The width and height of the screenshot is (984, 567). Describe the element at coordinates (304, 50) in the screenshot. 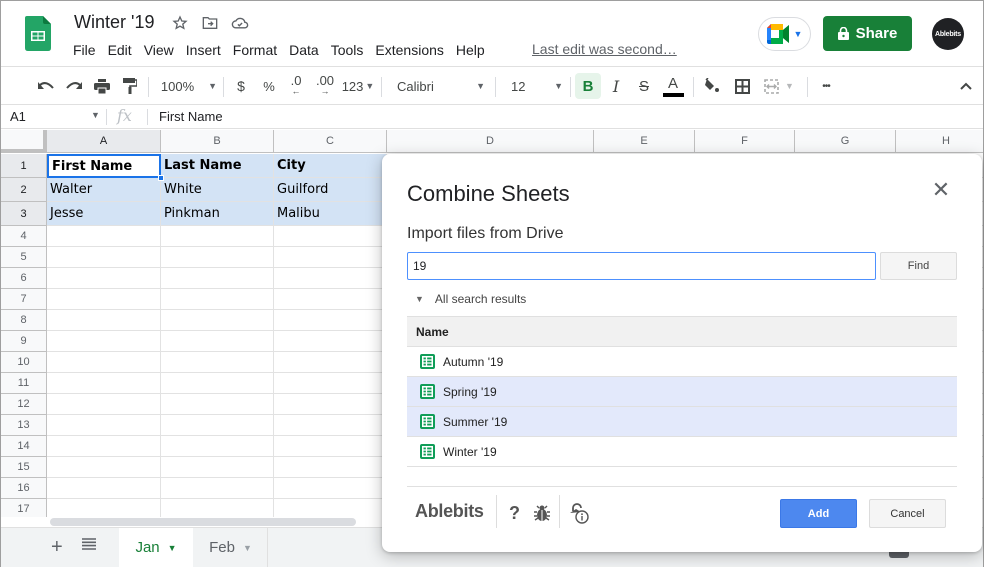

I see `menu-data: Data` at that location.